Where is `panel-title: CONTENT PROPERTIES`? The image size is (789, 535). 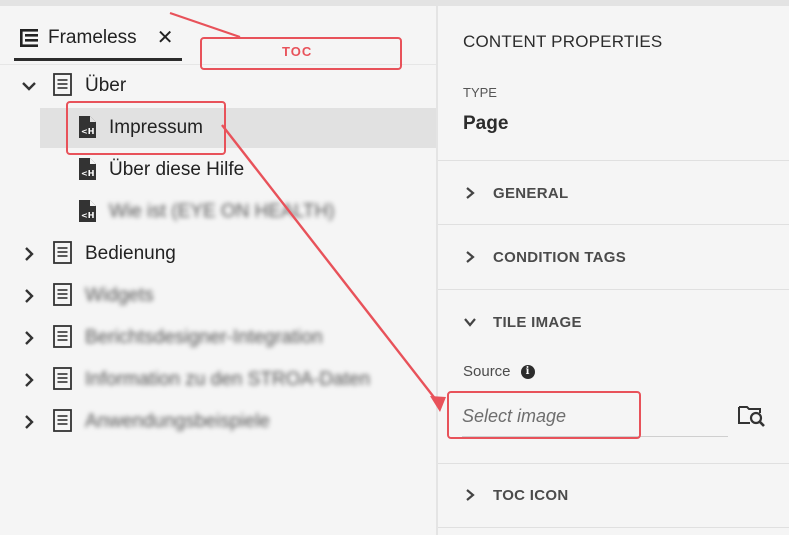
panel-title: CONTENT PROPERTIES is located at coordinates (563, 41).